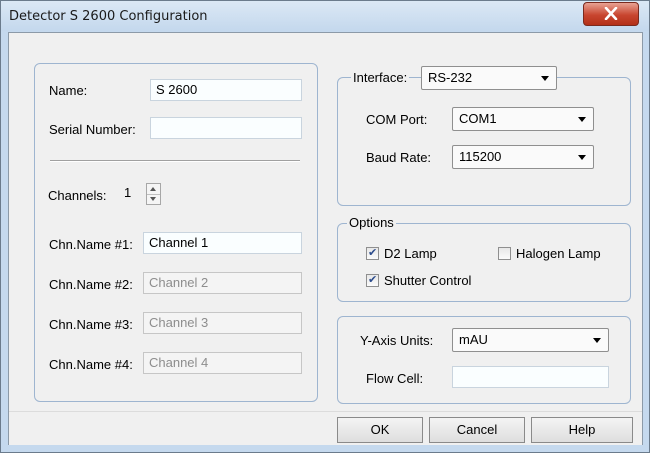 The height and width of the screenshot is (453, 650). Describe the element at coordinates (450, 77) in the screenshot. I see `interface-value: RS-232` at that location.